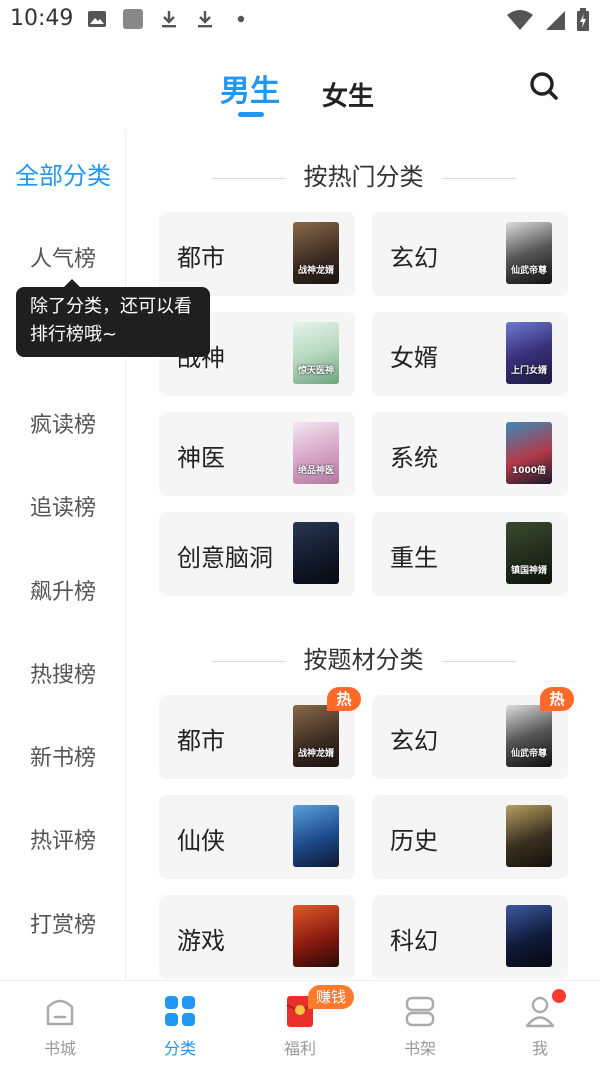  Describe the element at coordinates (179, 1048) in the screenshot. I see `nav-label: 分类` at that location.